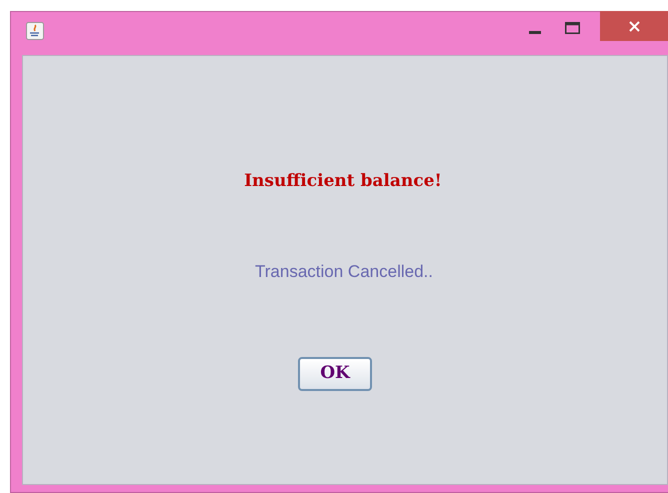 The width and height of the screenshot is (668, 493). Describe the element at coordinates (335, 374) in the screenshot. I see `ok-button: OK` at that location.